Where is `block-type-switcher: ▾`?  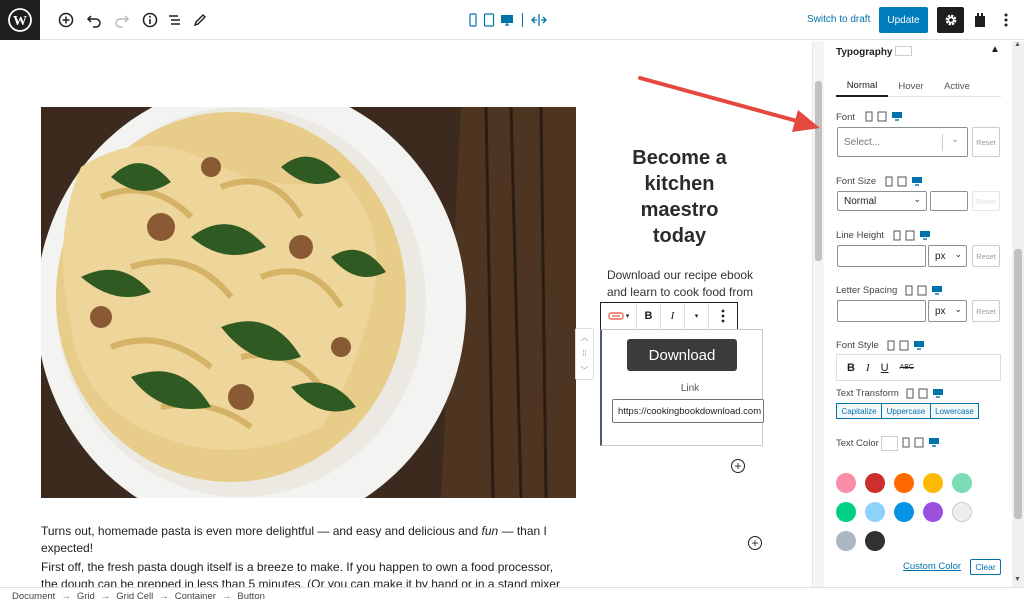 block-type-switcher: ▾ is located at coordinates (619, 316).